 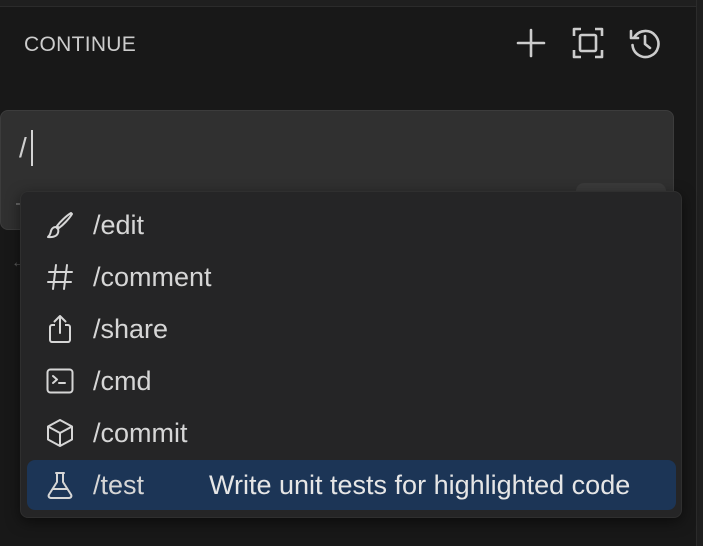 I want to click on menu-item-cmd: /cmd, so click(x=351, y=381).